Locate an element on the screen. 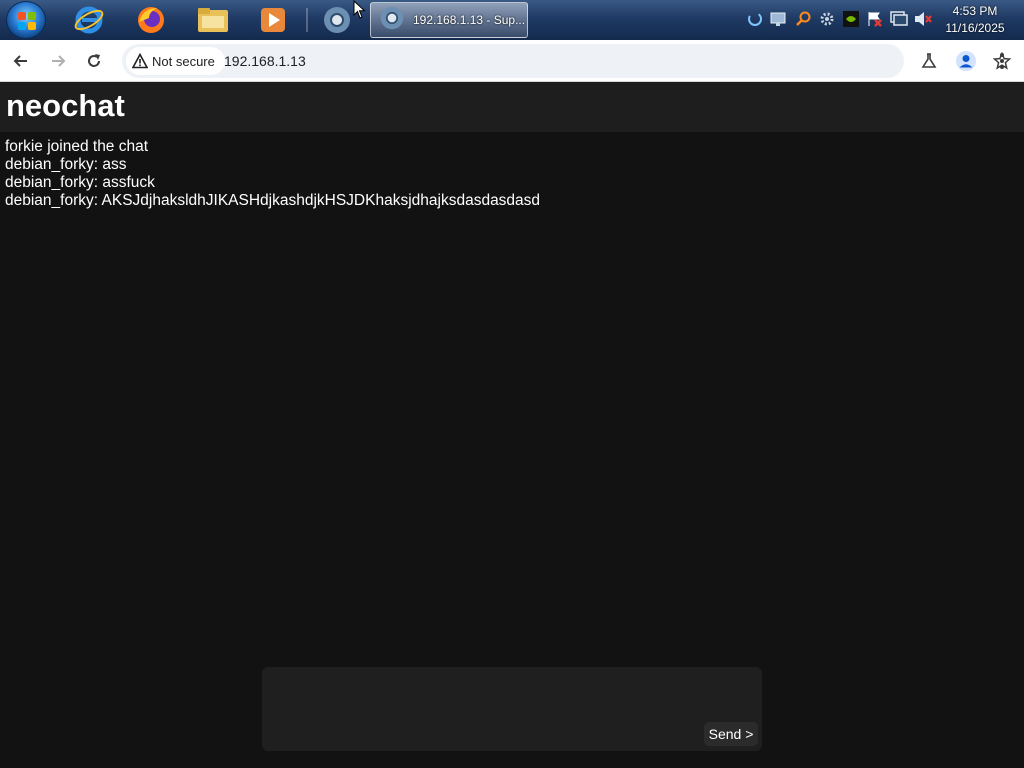 Image resolution: width=1024 pixels, height=768 pixels. arrow-left-icon is located at coordinates (20, 61).